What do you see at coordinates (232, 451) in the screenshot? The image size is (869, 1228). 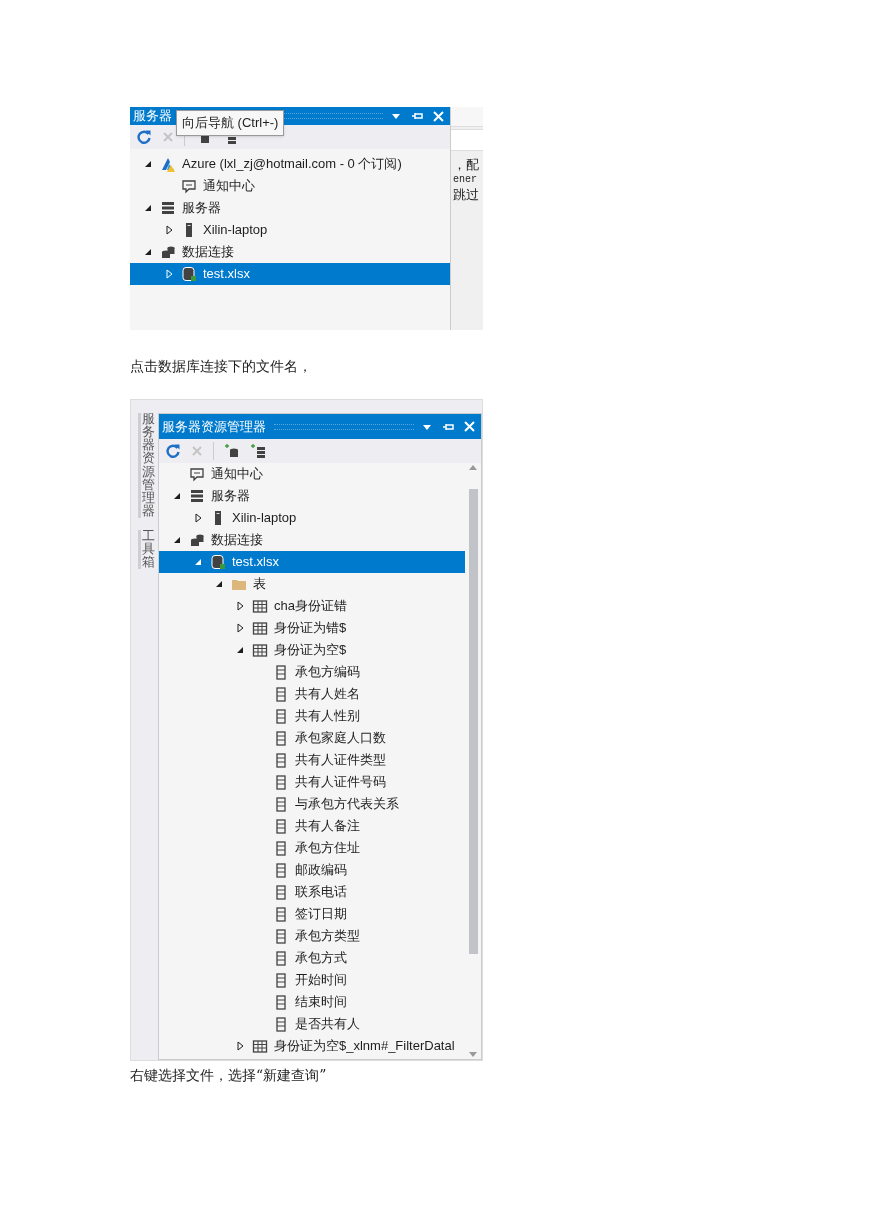 I see `add-database-icon` at bounding box center [232, 451].